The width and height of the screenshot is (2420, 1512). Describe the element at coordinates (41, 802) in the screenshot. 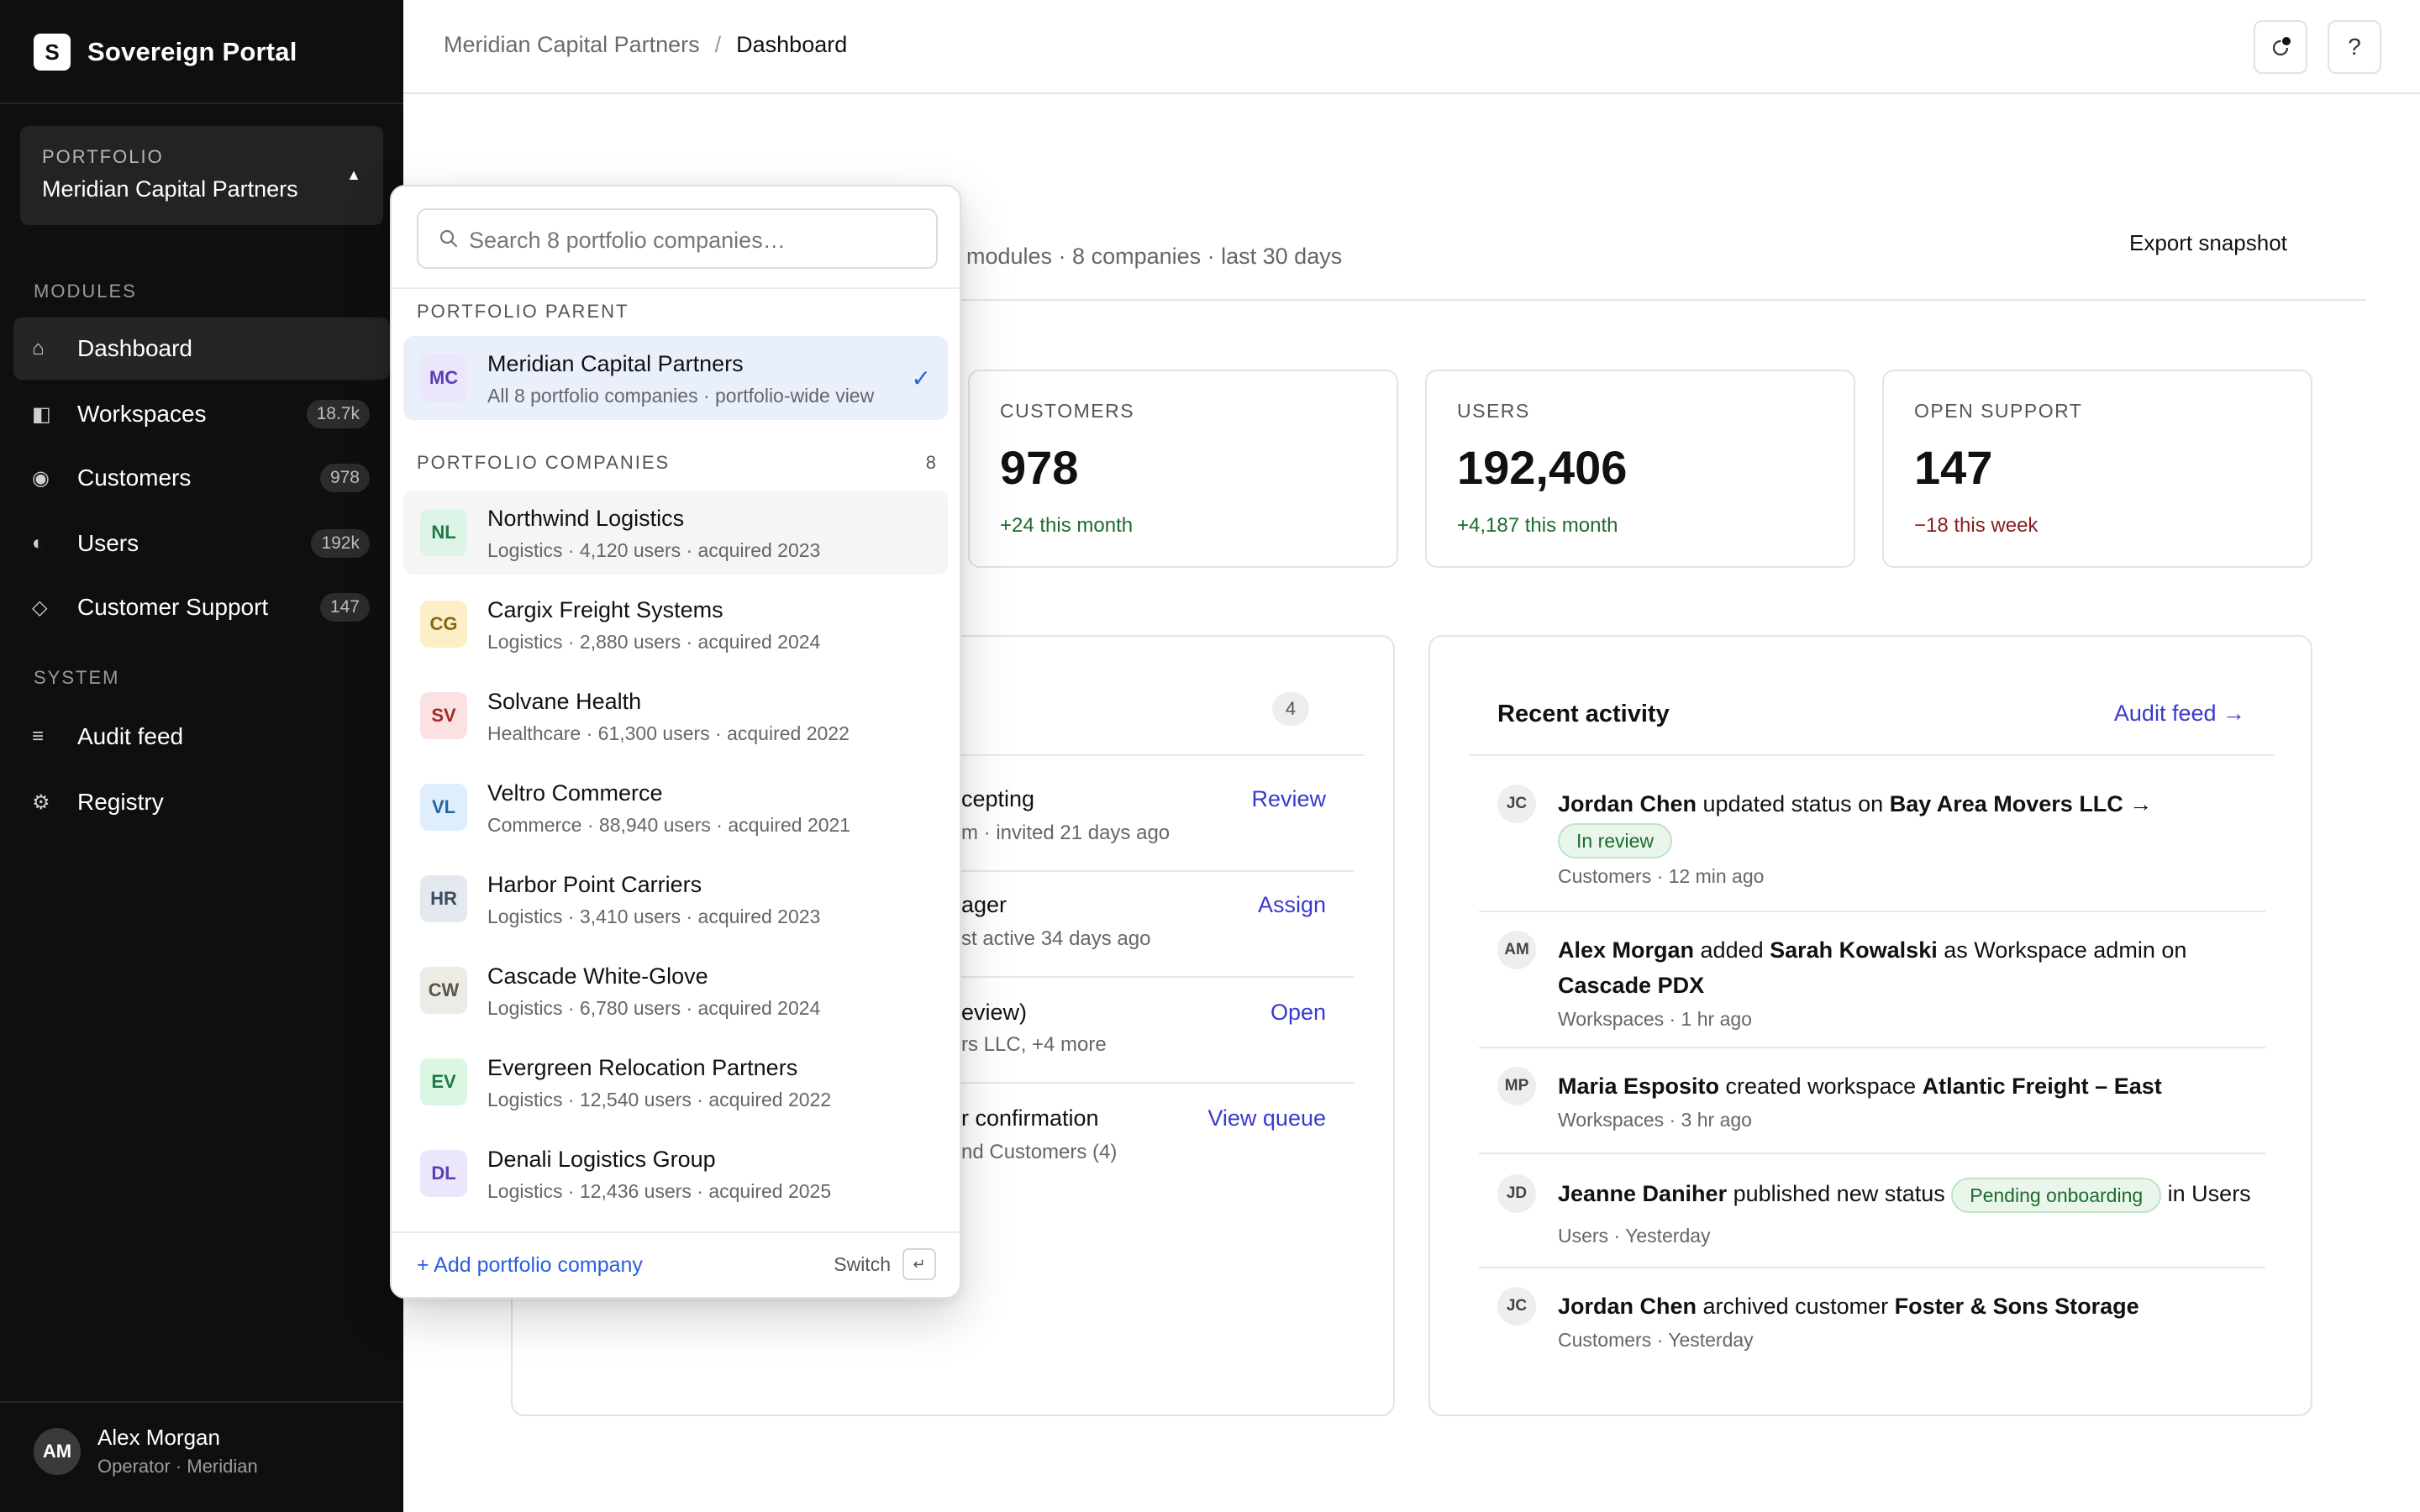

I see `gear-icon: ⚙` at that location.